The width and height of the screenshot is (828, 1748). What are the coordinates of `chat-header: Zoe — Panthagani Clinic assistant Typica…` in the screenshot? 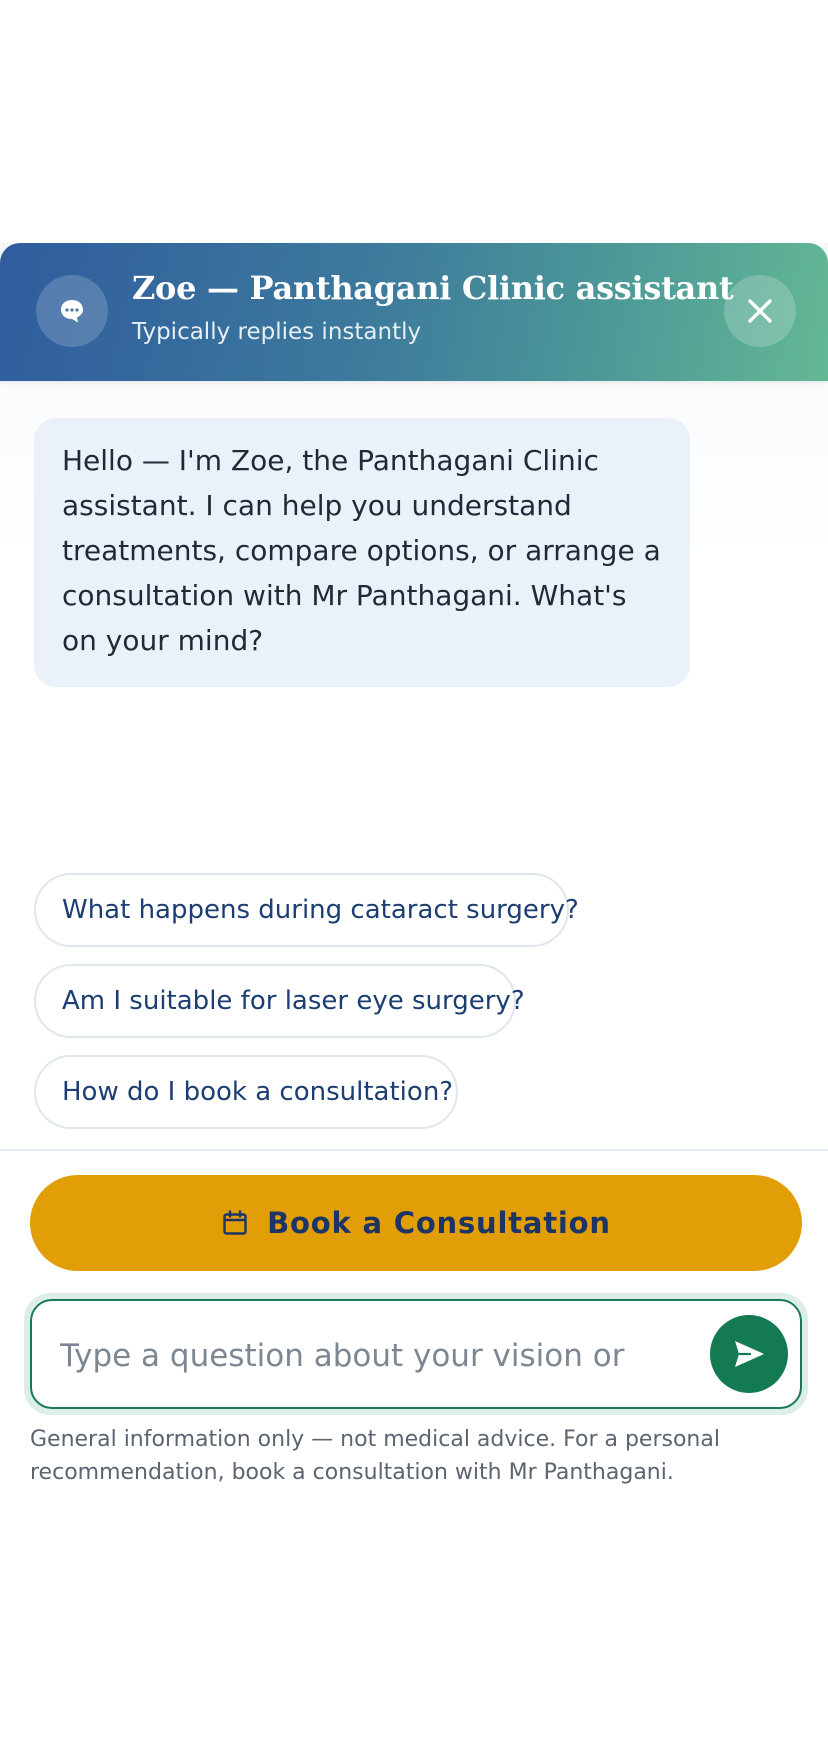 It's located at (414, 312).